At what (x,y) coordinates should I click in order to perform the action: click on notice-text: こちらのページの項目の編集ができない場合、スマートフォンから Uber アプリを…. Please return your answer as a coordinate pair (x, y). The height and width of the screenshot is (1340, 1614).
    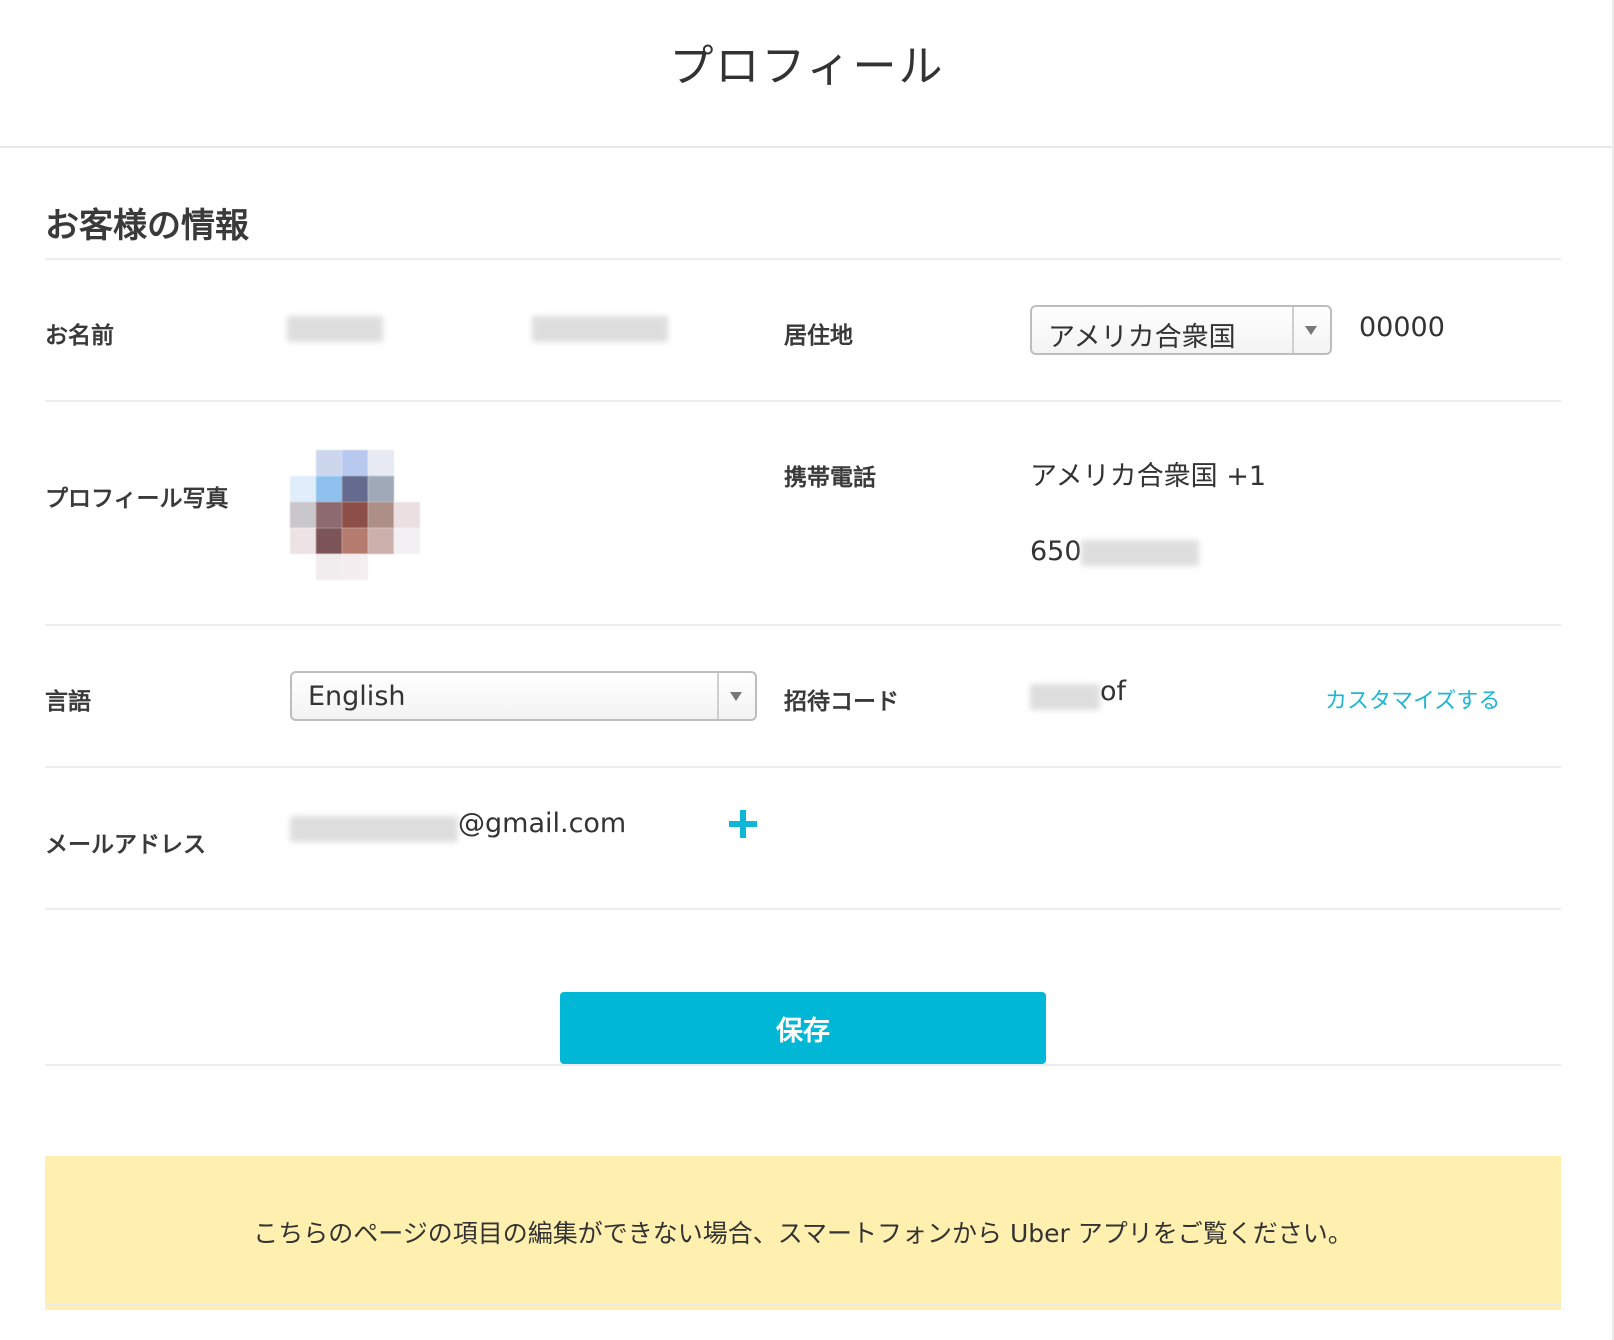
    Looking at the image, I should click on (803, 1233).